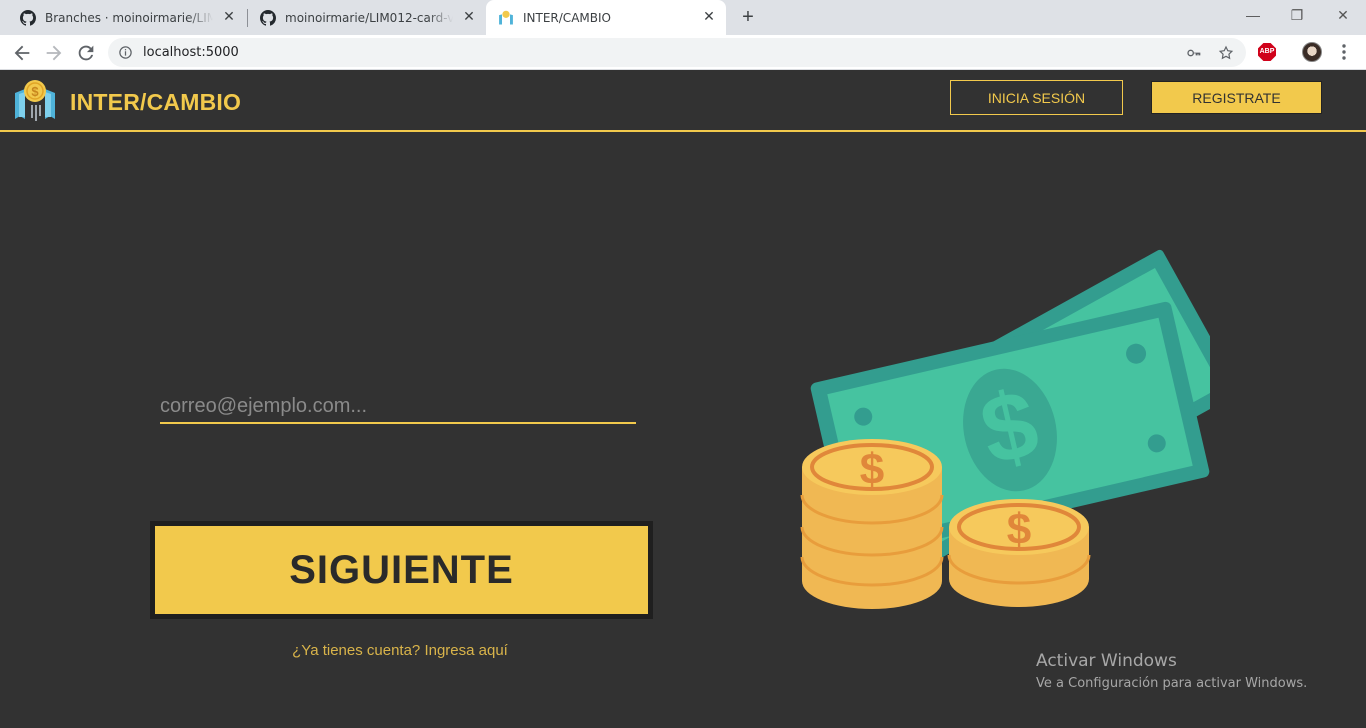 This screenshot has width=1366, height=728. What do you see at coordinates (400, 650) in the screenshot?
I see `login-link: ¿Ya tienes cuenta? Ingresa aquí` at bounding box center [400, 650].